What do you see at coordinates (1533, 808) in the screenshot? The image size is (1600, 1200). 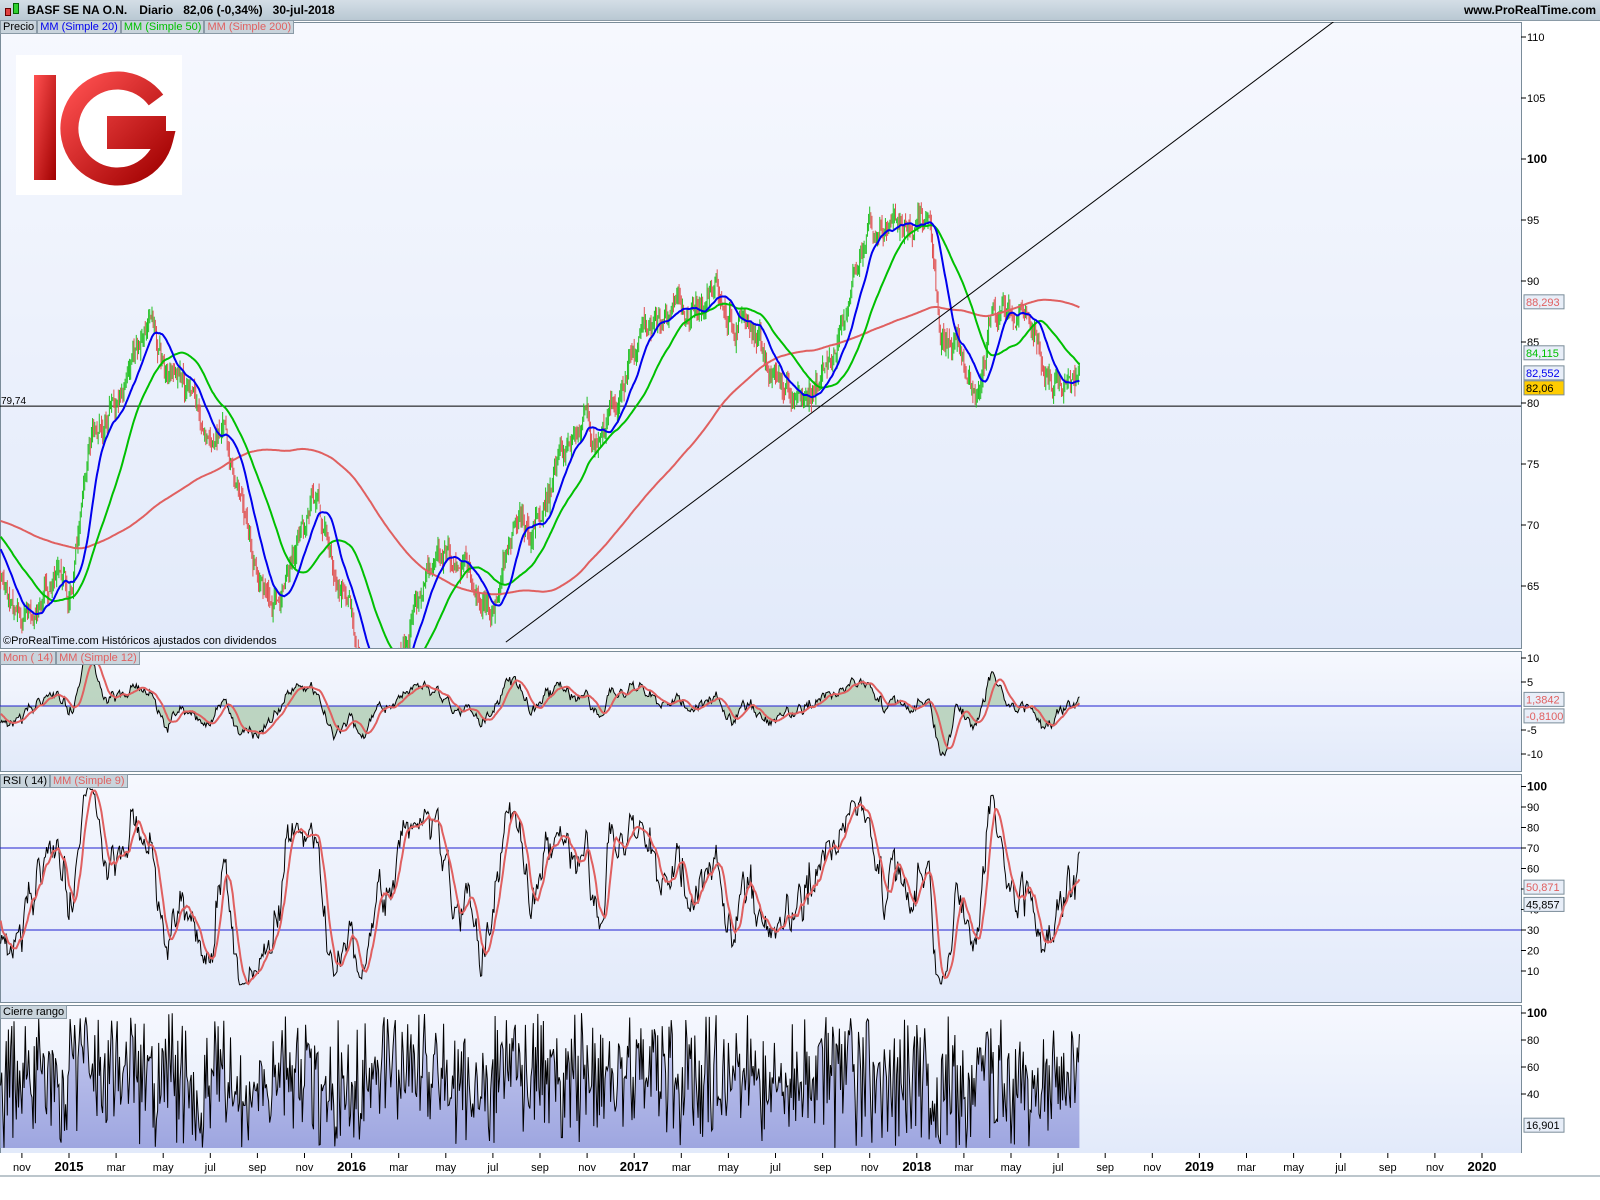 I see `rsi-tick-label: 90` at bounding box center [1533, 808].